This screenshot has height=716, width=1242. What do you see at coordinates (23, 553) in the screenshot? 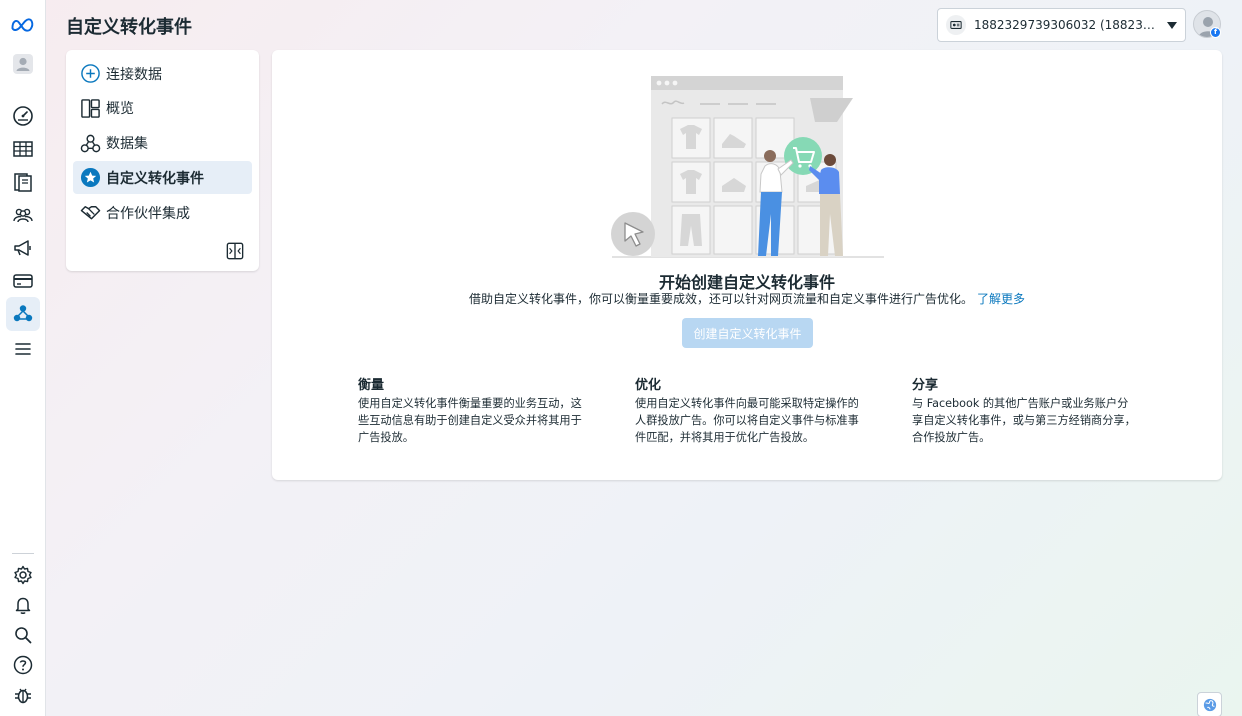
I see `rail-divider` at bounding box center [23, 553].